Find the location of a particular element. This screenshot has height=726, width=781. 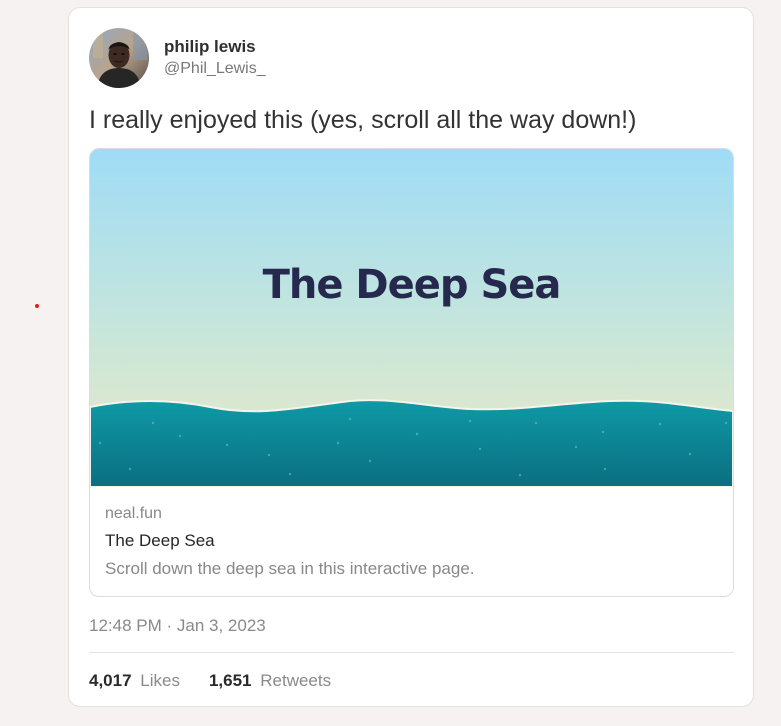

link-domain: neal.fun is located at coordinates (133, 513).